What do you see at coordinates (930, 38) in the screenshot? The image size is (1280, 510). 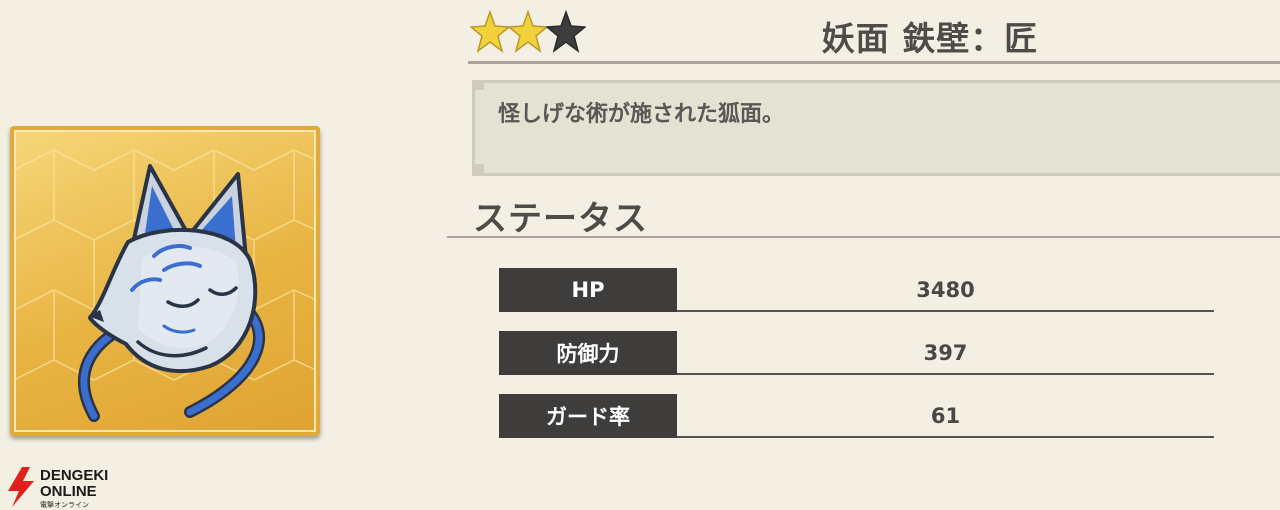 I see `item-name: 妖面 鉄壁：匠` at bounding box center [930, 38].